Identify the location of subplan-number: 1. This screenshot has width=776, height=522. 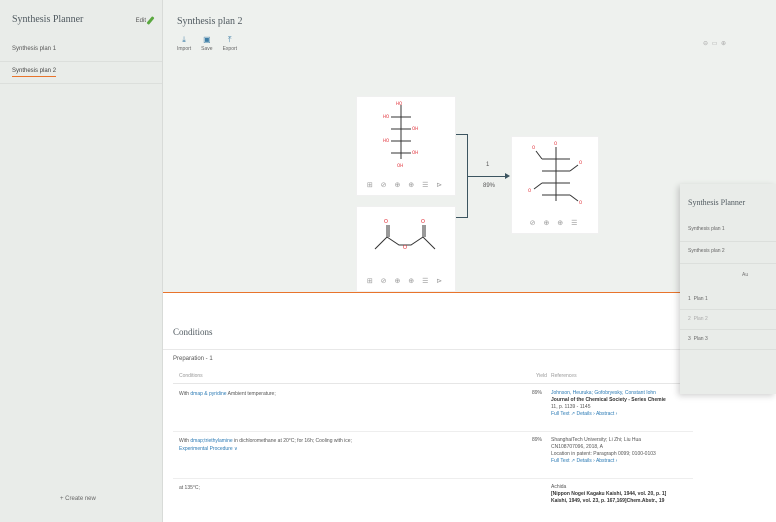
(689, 299).